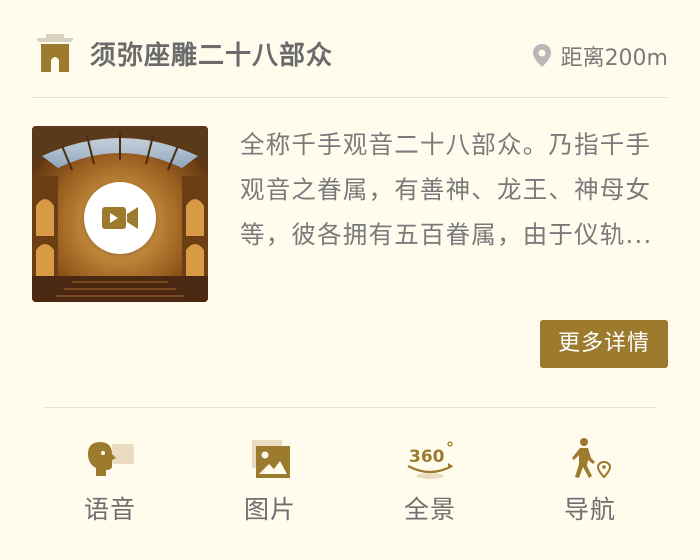 This screenshot has width=700, height=560. I want to click on nav-audio-label: 语音, so click(109, 509).